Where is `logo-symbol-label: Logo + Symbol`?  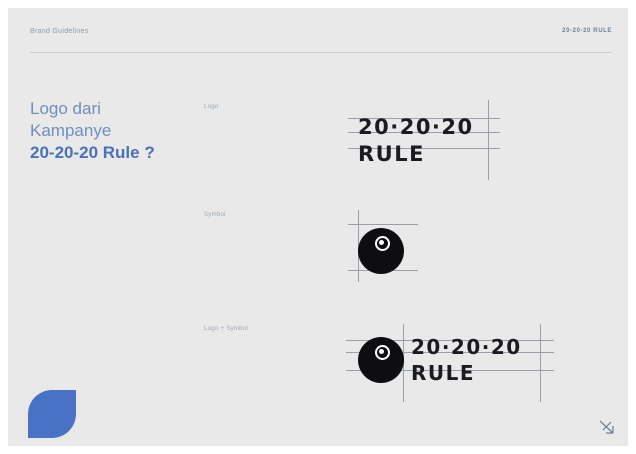
logo-symbol-label: Logo + Symbol is located at coordinates (226, 329).